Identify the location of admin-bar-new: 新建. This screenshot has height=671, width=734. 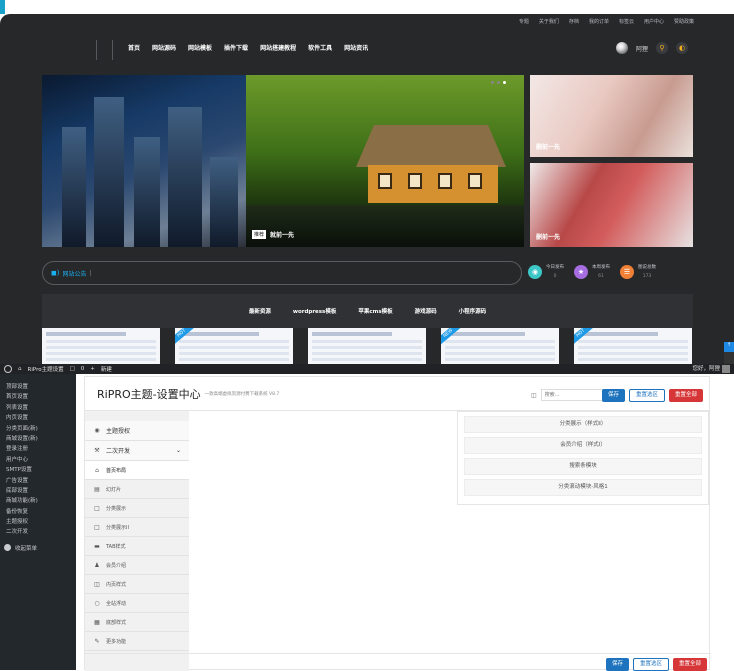
(106, 369).